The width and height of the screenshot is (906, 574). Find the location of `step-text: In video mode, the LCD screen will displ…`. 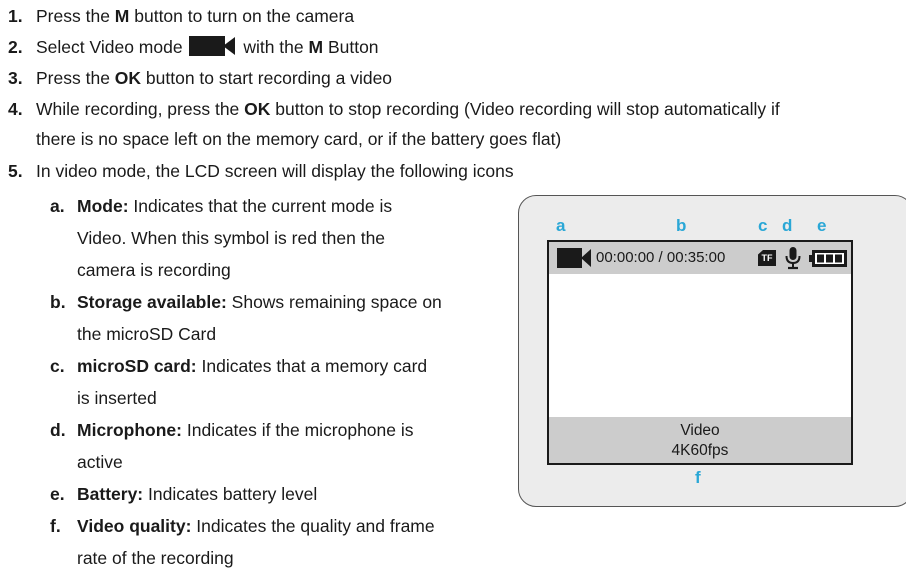

step-text: In video mode, the LCD screen will displ… is located at coordinates (275, 171).